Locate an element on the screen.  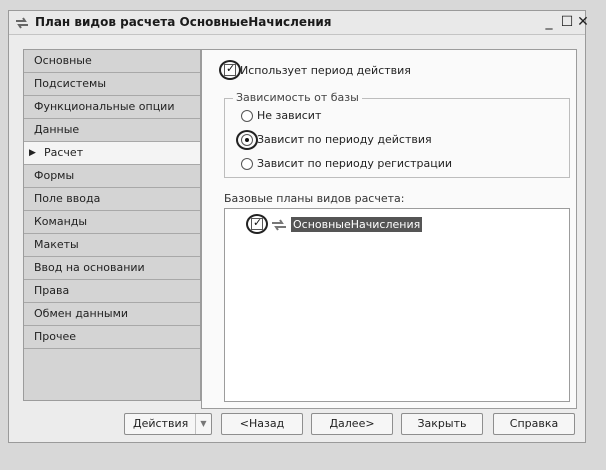
sidebar-item-templates: Макеты is located at coordinates (112, 245).